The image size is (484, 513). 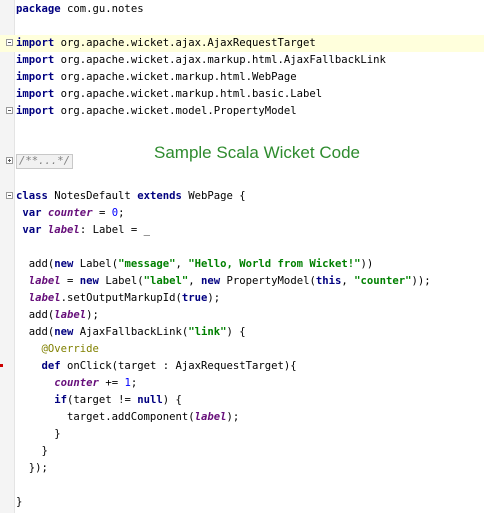 I want to click on code-text: /**...*/, so click(x=45, y=161).